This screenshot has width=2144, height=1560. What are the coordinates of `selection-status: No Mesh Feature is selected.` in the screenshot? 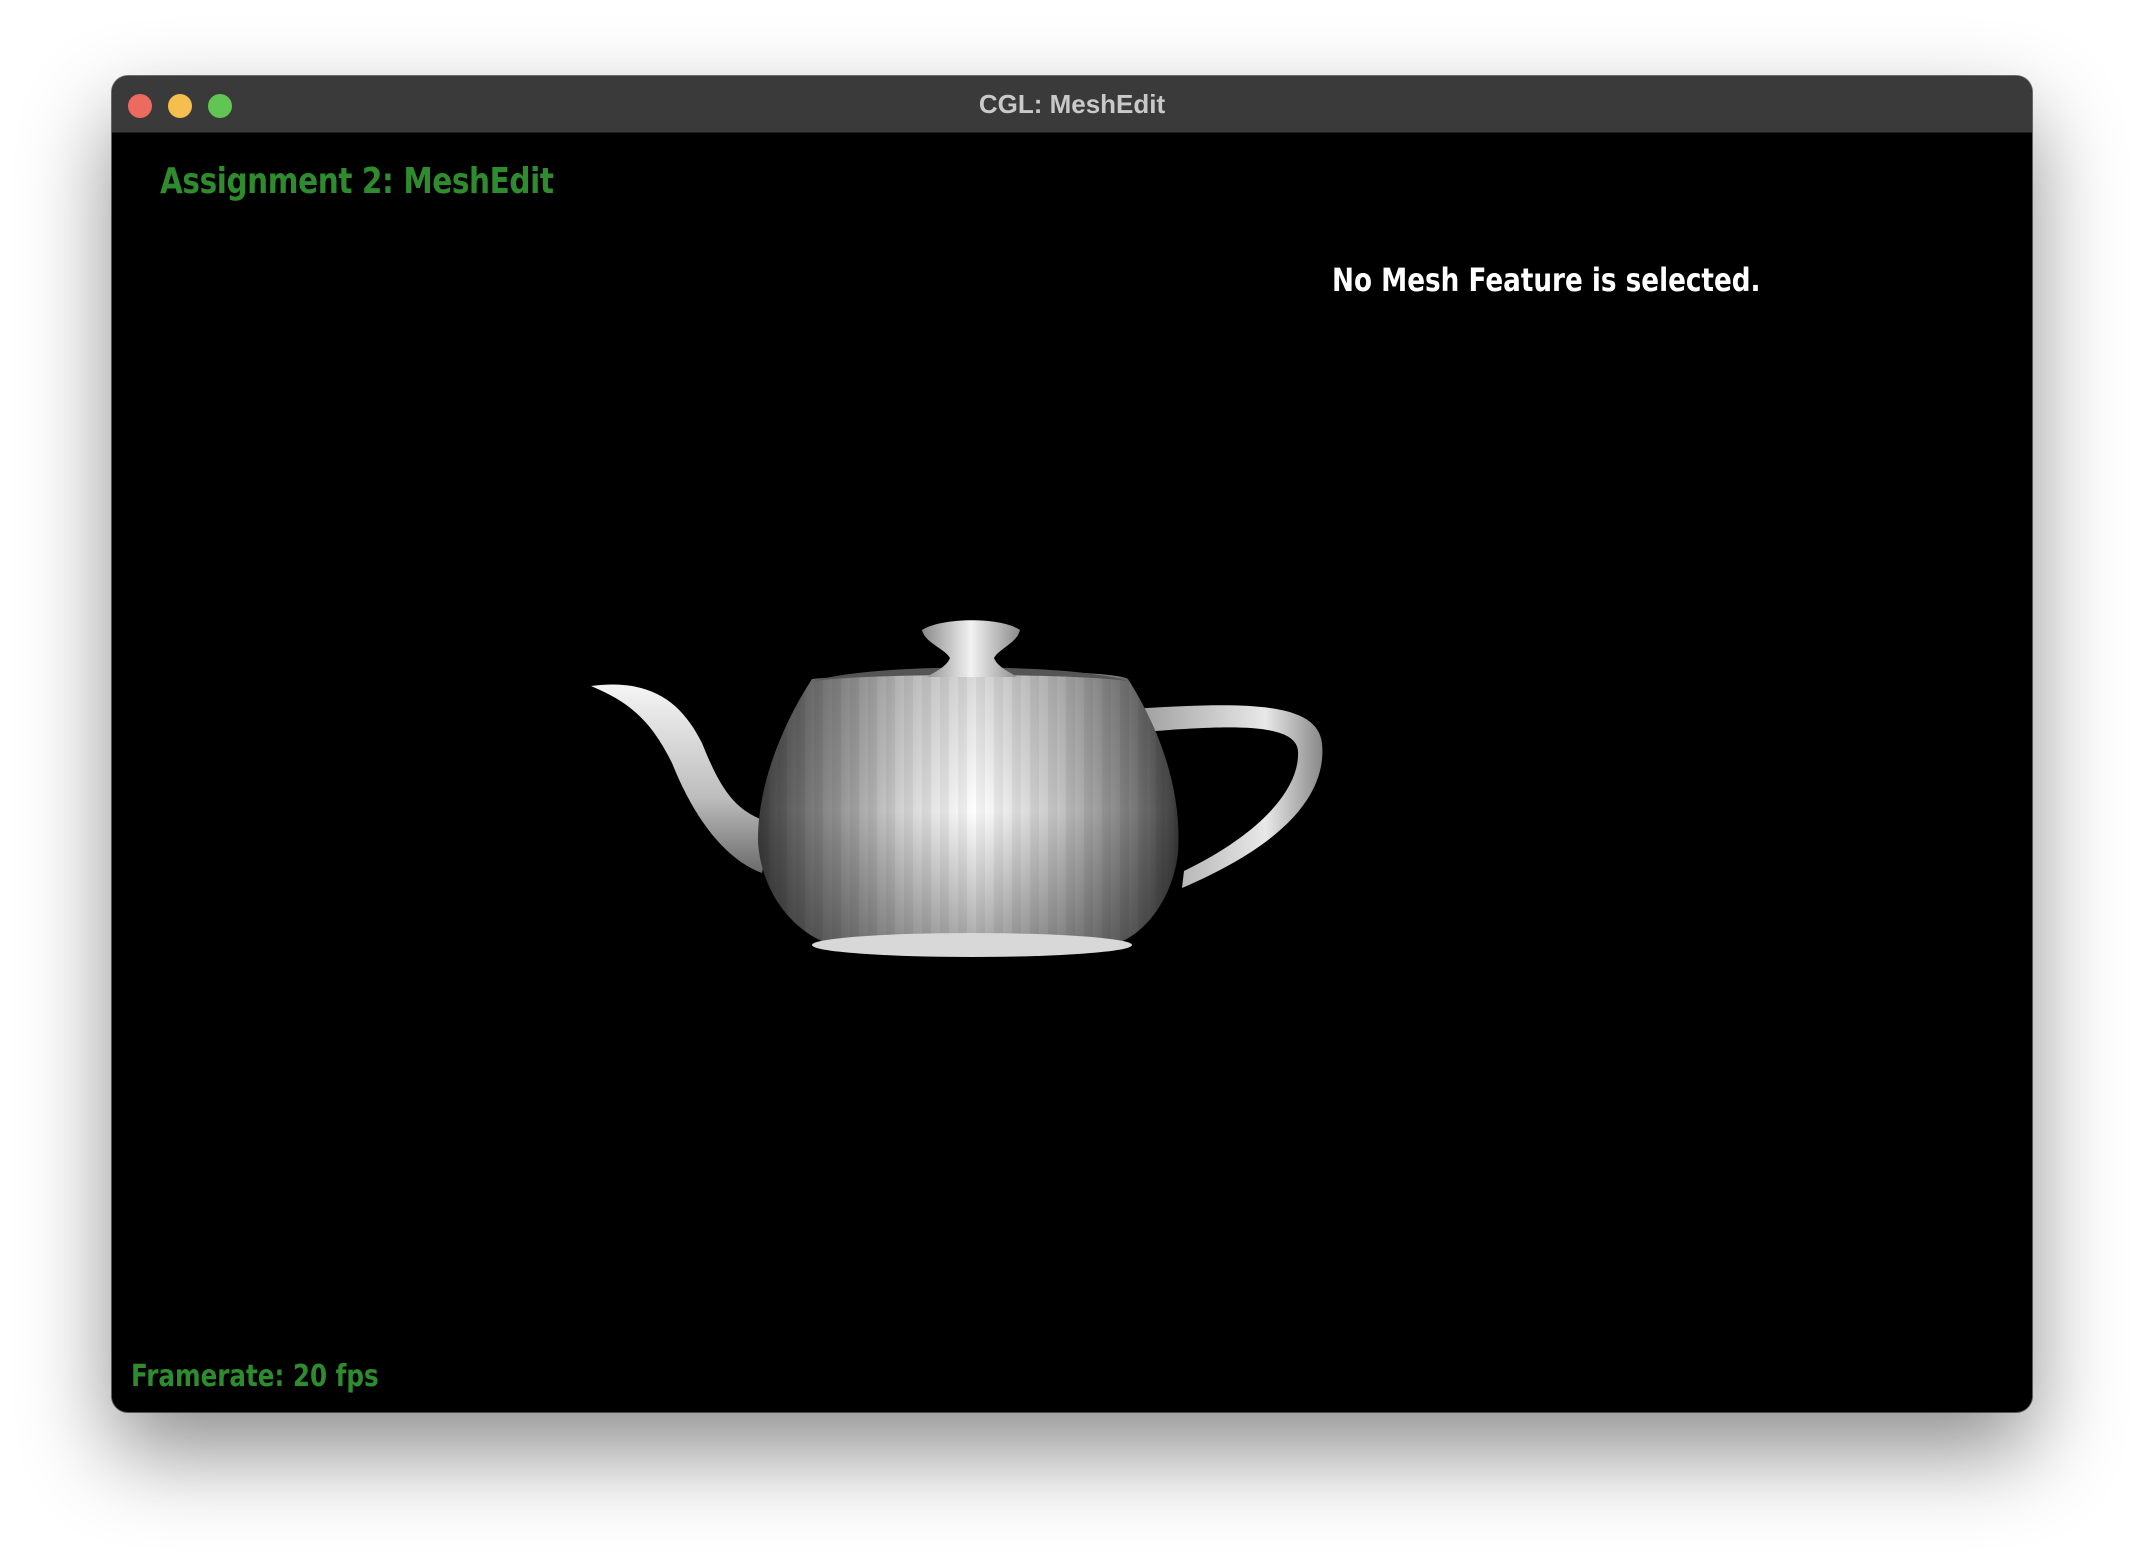 It's located at (1546, 280).